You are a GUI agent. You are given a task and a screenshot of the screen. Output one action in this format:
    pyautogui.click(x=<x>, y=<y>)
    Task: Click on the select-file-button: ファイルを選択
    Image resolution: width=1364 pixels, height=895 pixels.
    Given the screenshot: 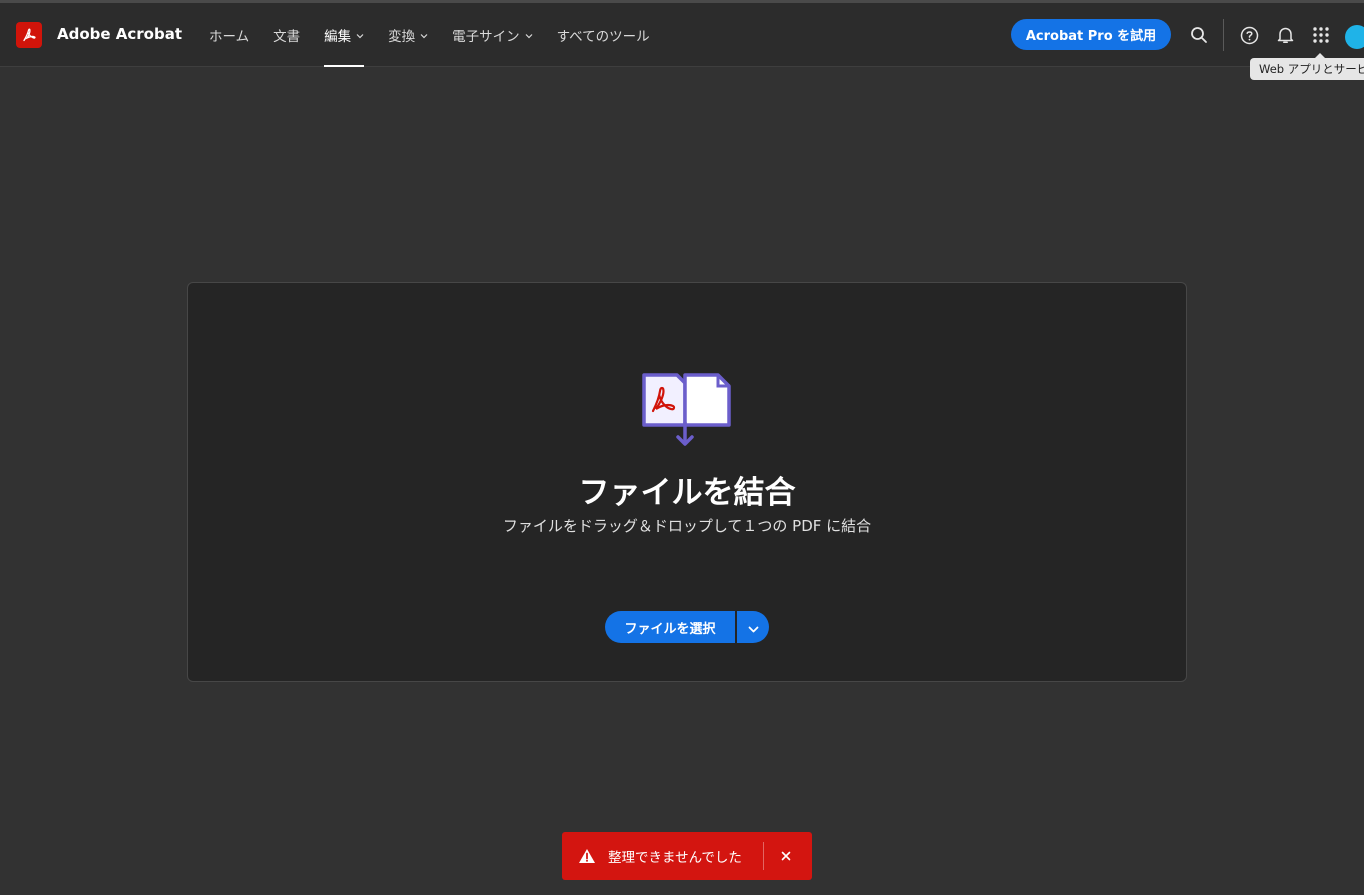 What is the action you would take?
    pyautogui.click(x=670, y=627)
    